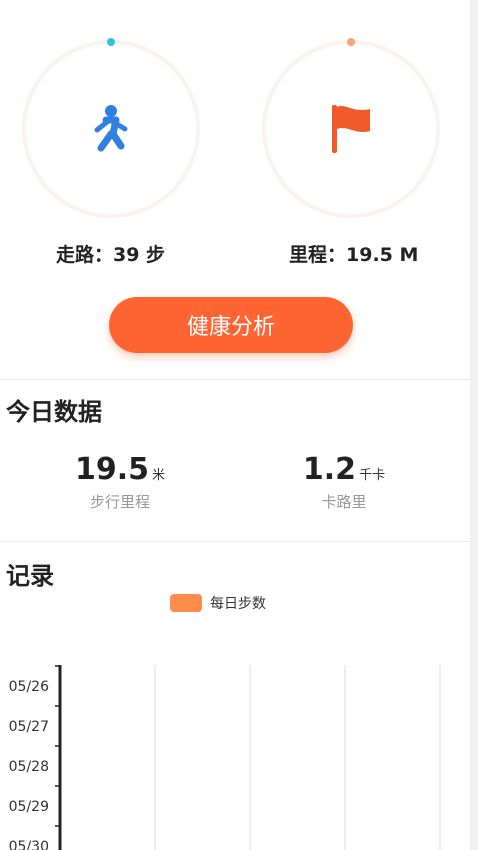 Image resolution: width=478 pixels, height=850 pixels. Describe the element at coordinates (30, 576) in the screenshot. I see `records-title: 记录` at that location.